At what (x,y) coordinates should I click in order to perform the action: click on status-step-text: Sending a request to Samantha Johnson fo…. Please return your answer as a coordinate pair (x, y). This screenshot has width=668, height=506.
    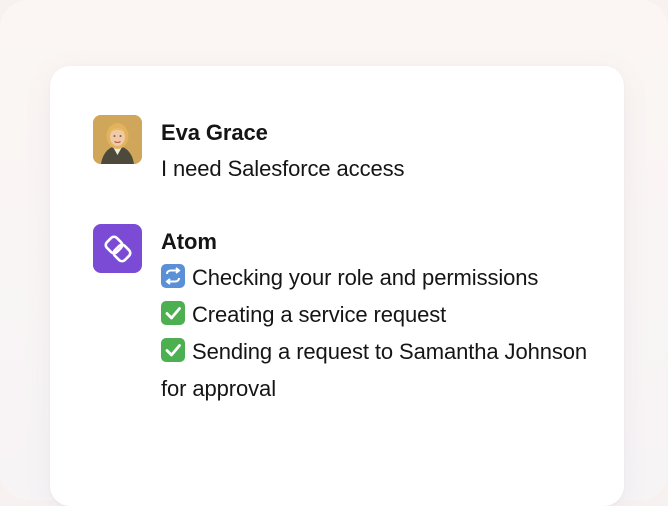
    Looking at the image, I should click on (374, 370).